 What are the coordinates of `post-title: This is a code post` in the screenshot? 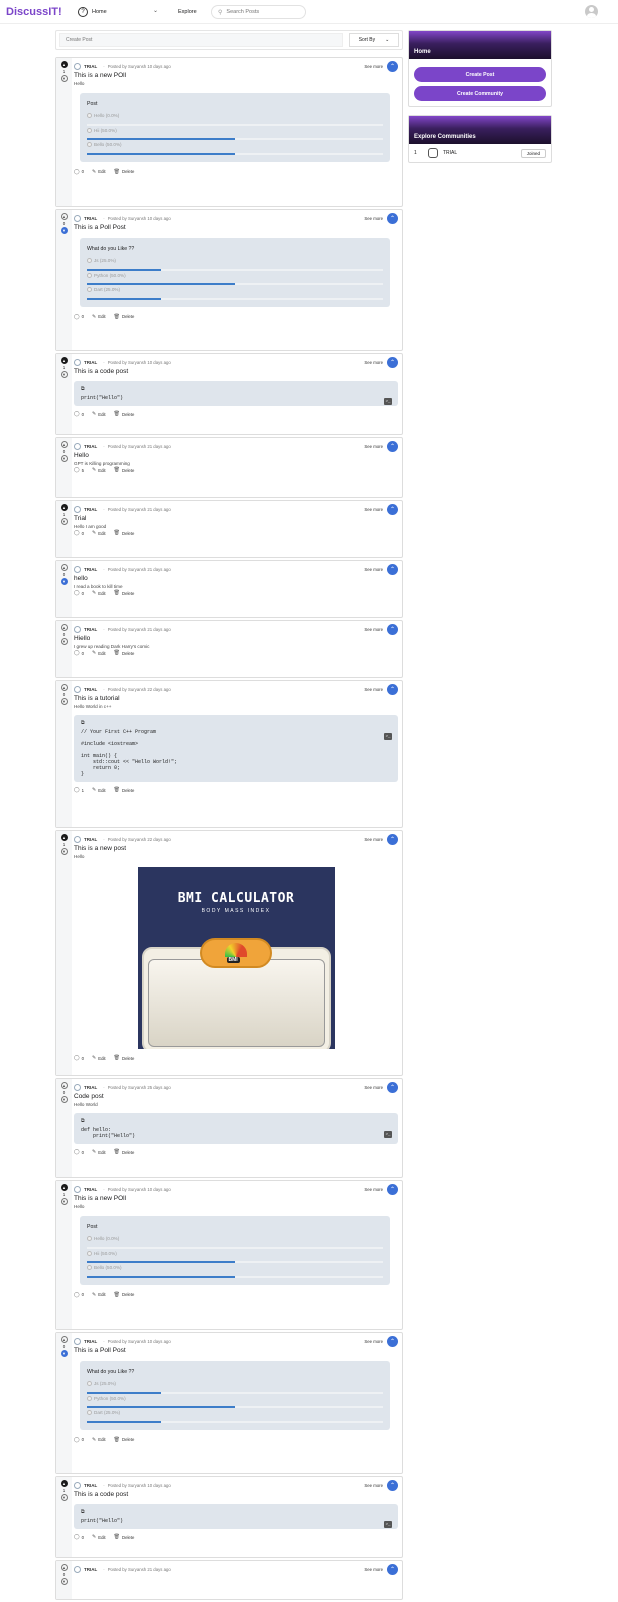 It's located at (236, 371).